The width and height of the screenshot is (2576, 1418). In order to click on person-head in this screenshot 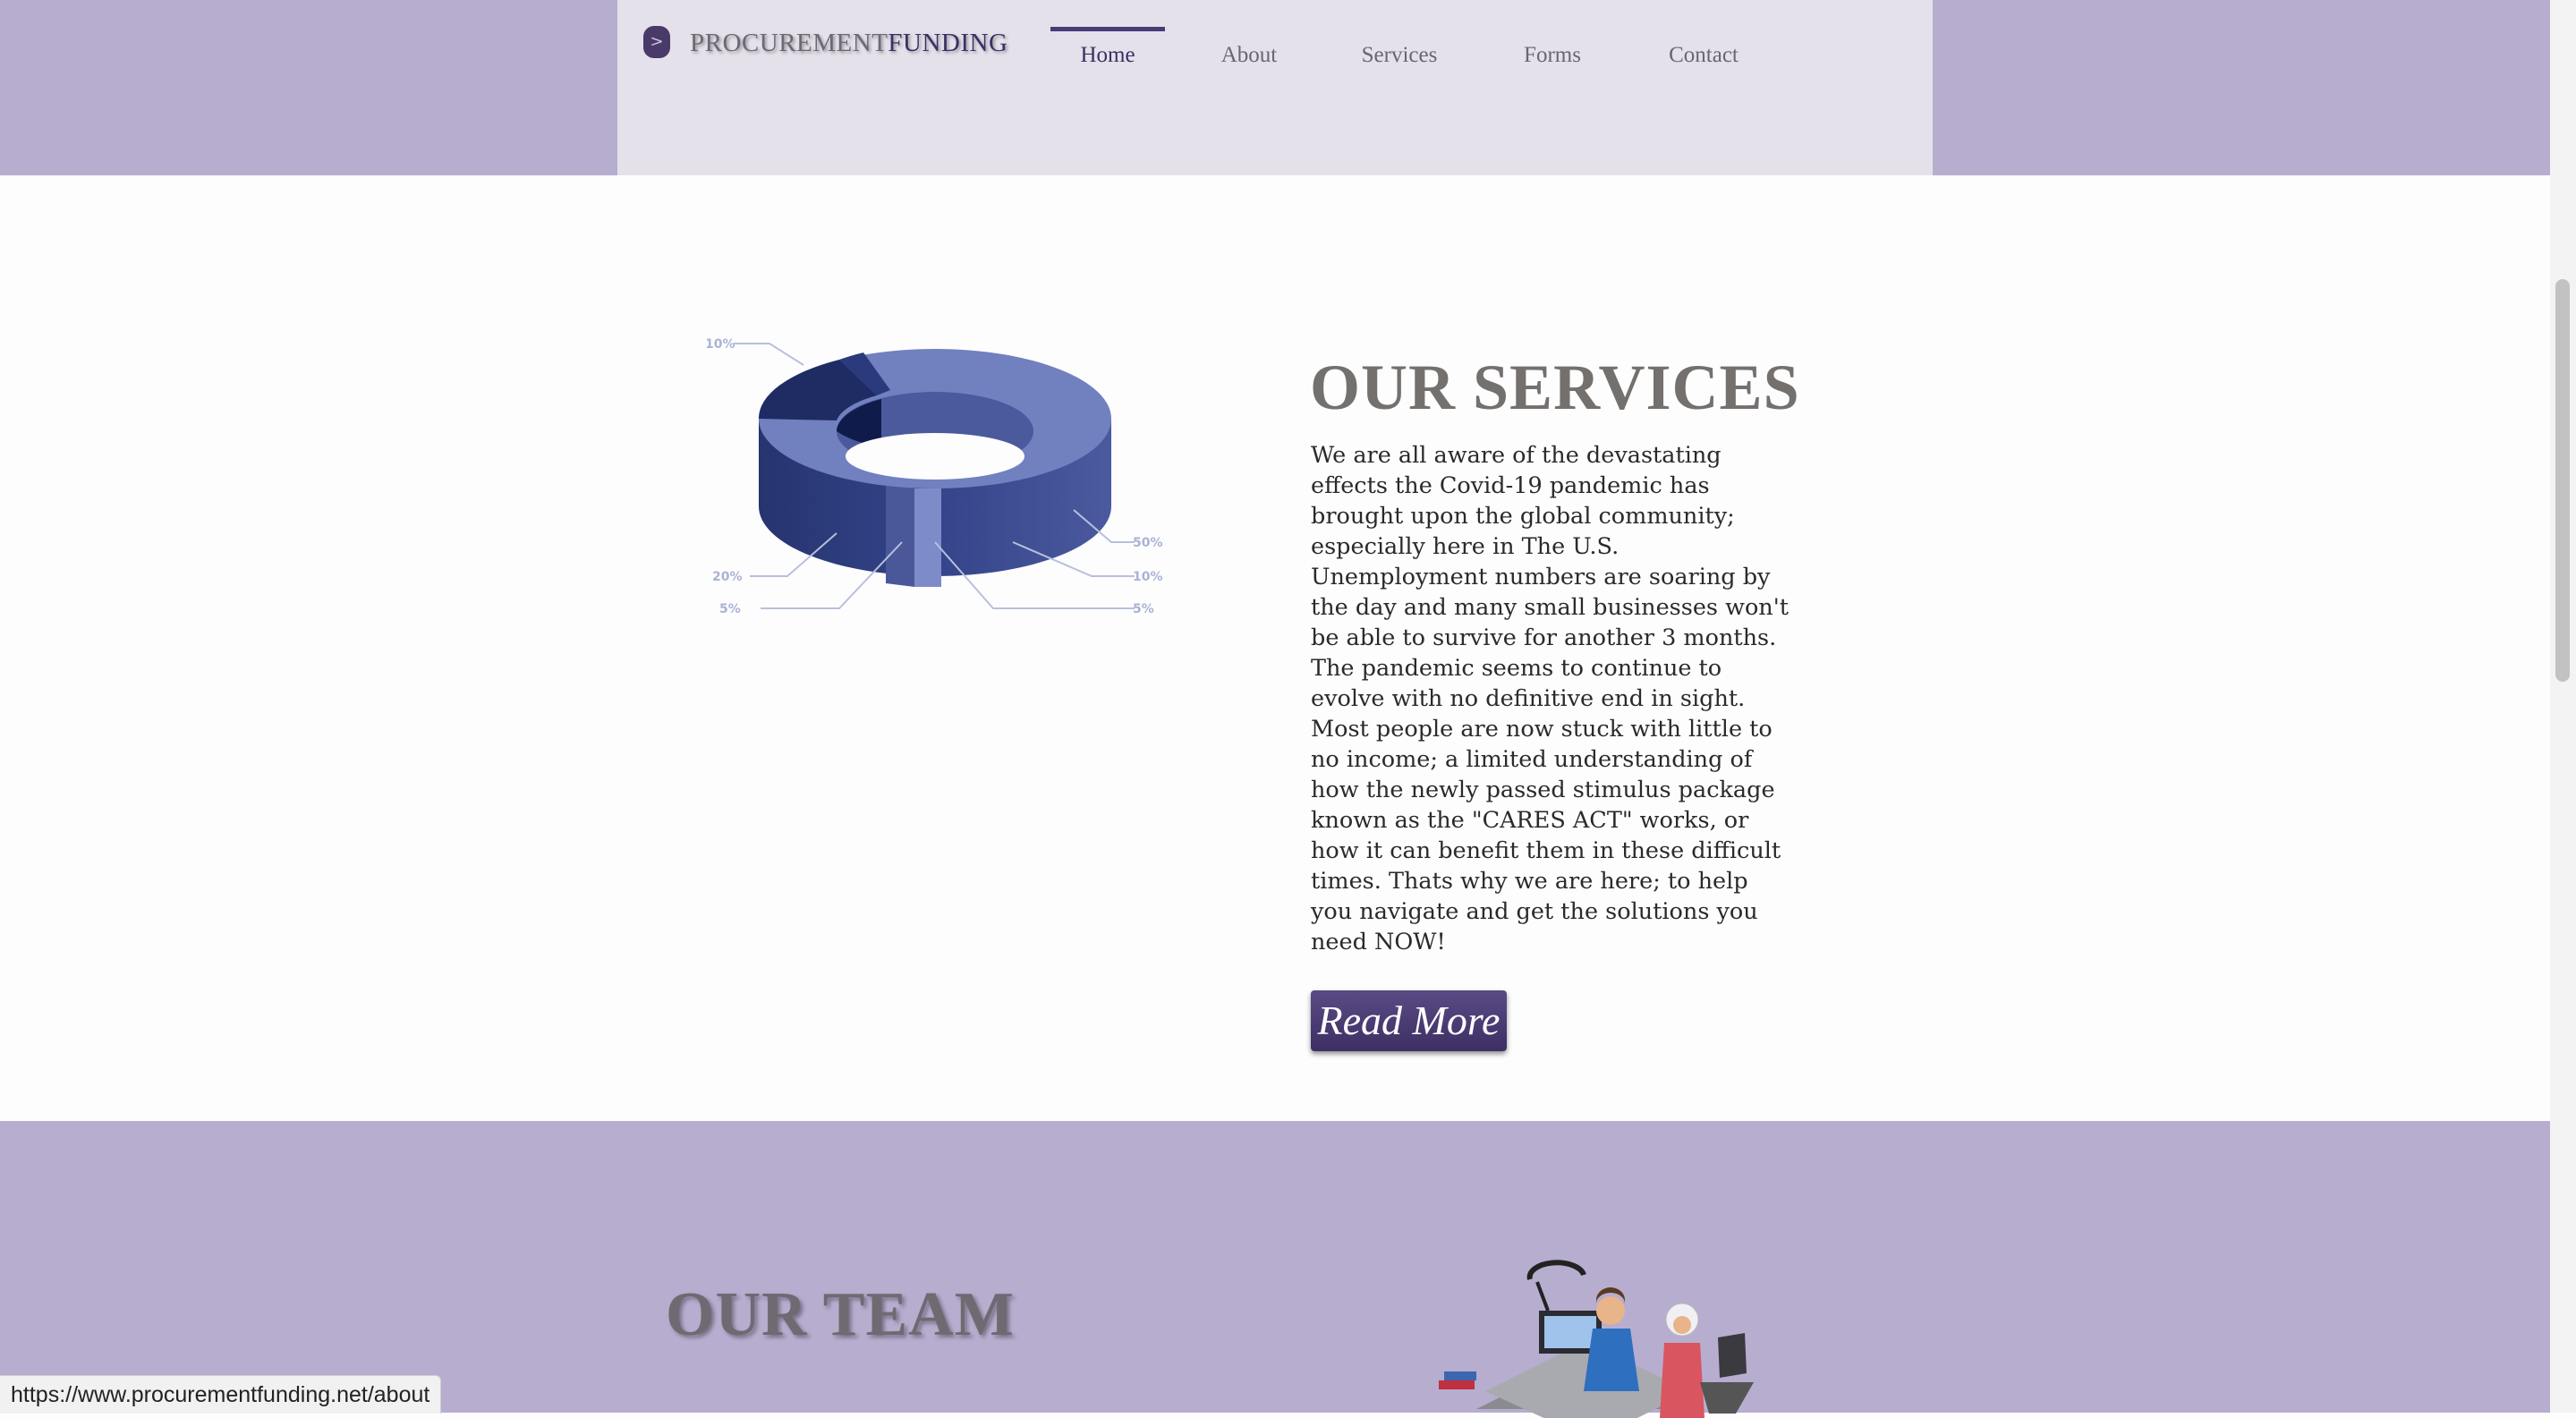, I will do `click(1610, 1310)`.